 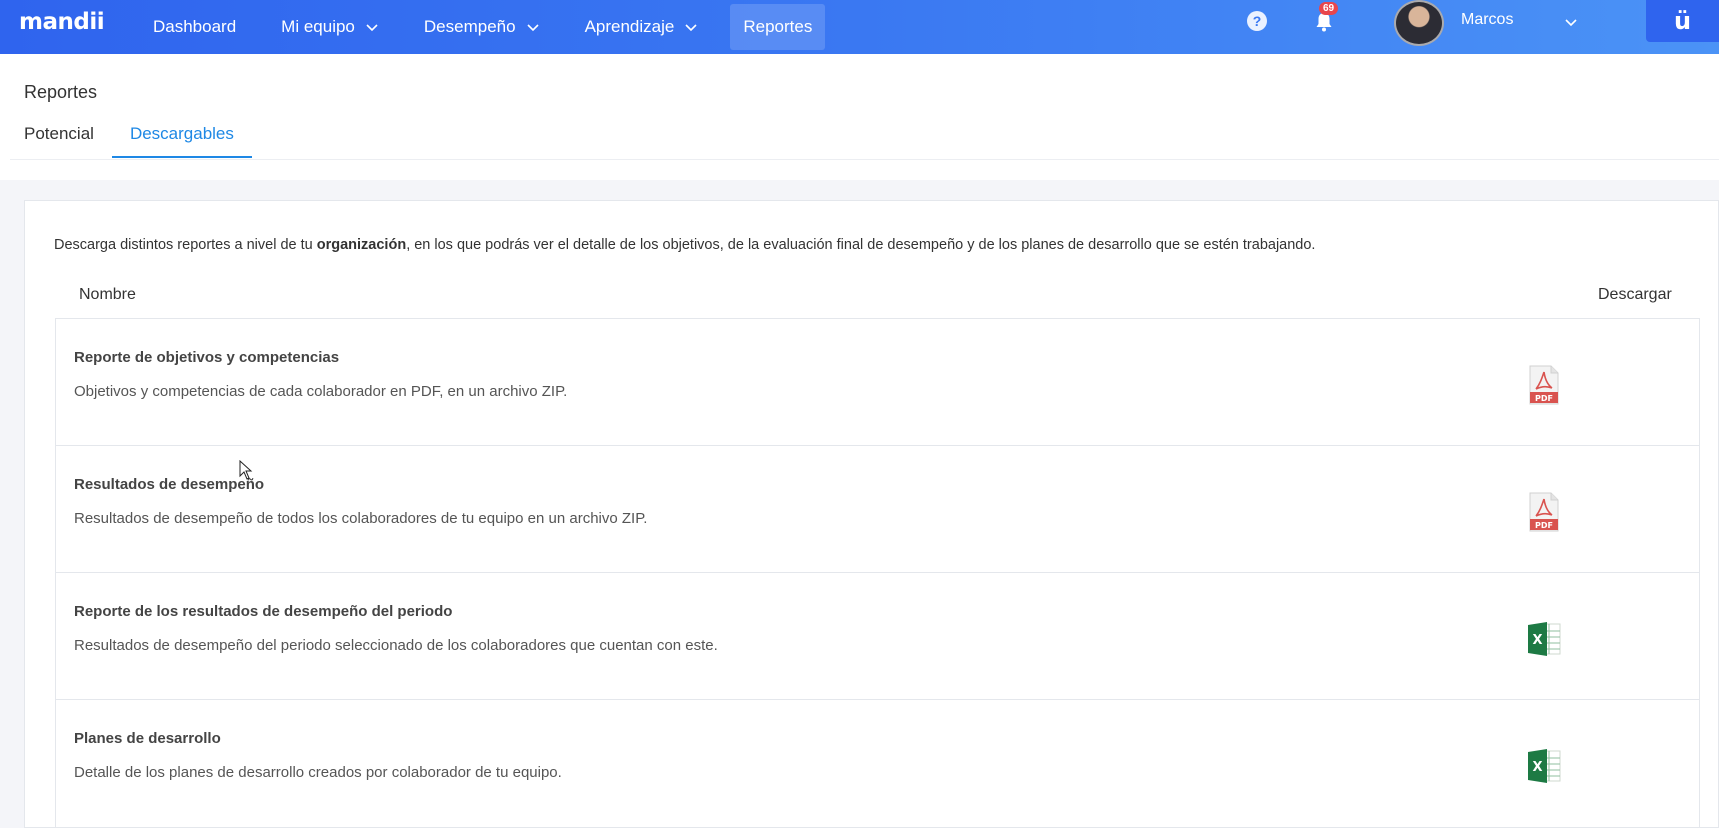 What do you see at coordinates (318, 26) in the screenshot?
I see `nav-item-label: Mi equipo` at bounding box center [318, 26].